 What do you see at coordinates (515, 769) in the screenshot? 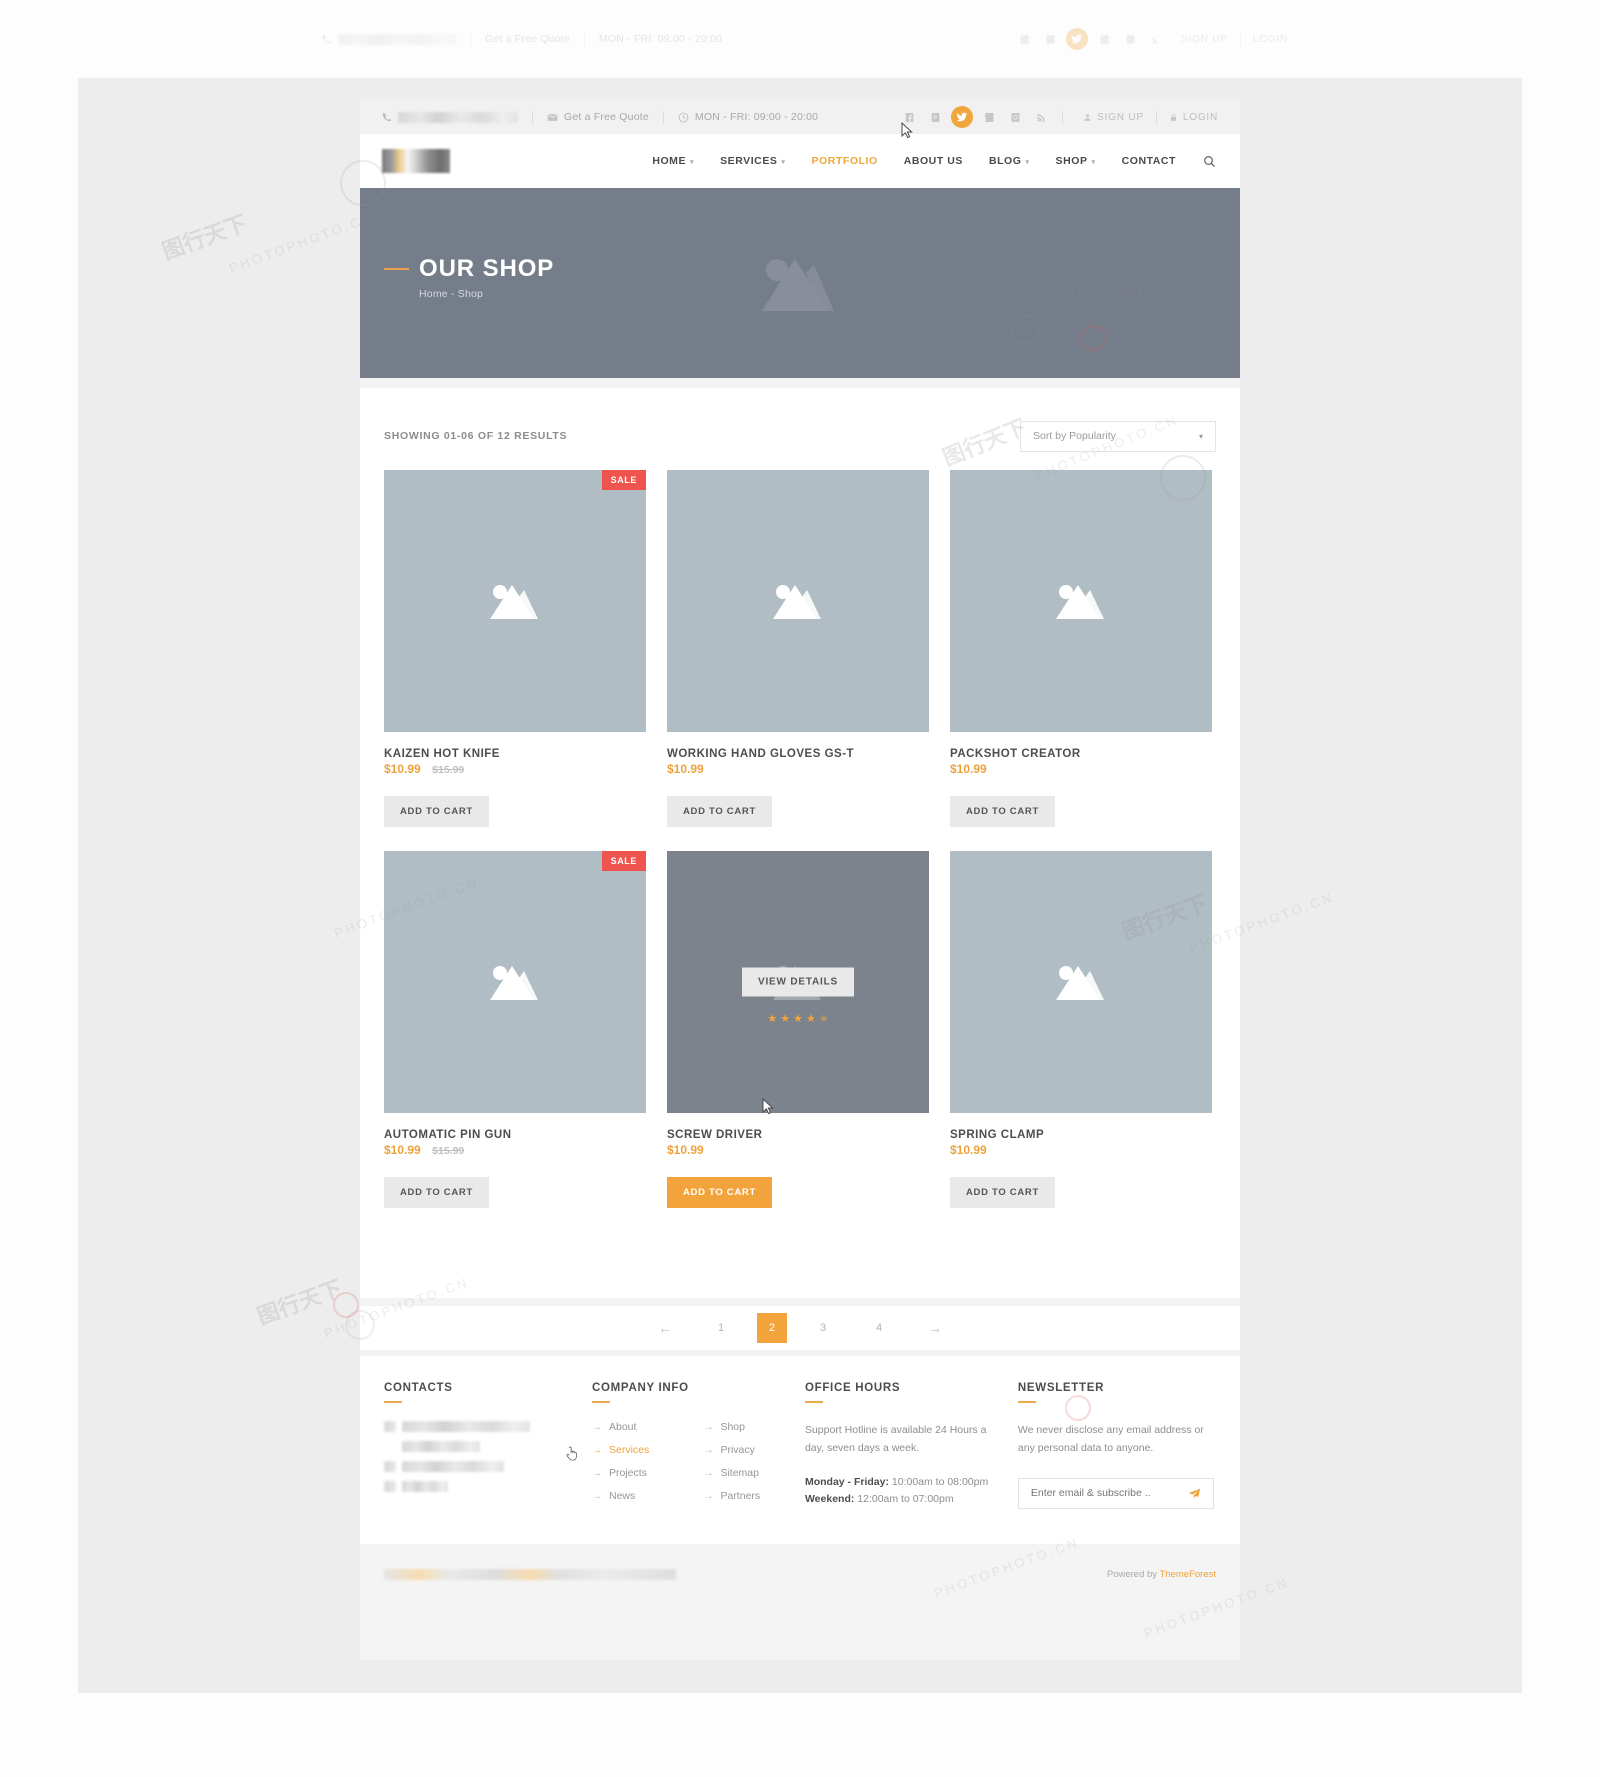
I see `product-price-row: $10.99 $15.99` at bounding box center [515, 769].